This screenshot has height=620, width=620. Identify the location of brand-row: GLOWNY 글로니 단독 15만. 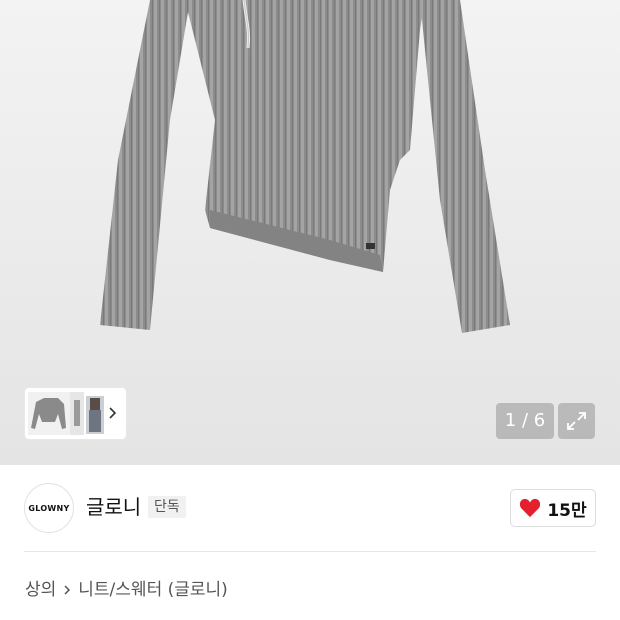
(310, 510).